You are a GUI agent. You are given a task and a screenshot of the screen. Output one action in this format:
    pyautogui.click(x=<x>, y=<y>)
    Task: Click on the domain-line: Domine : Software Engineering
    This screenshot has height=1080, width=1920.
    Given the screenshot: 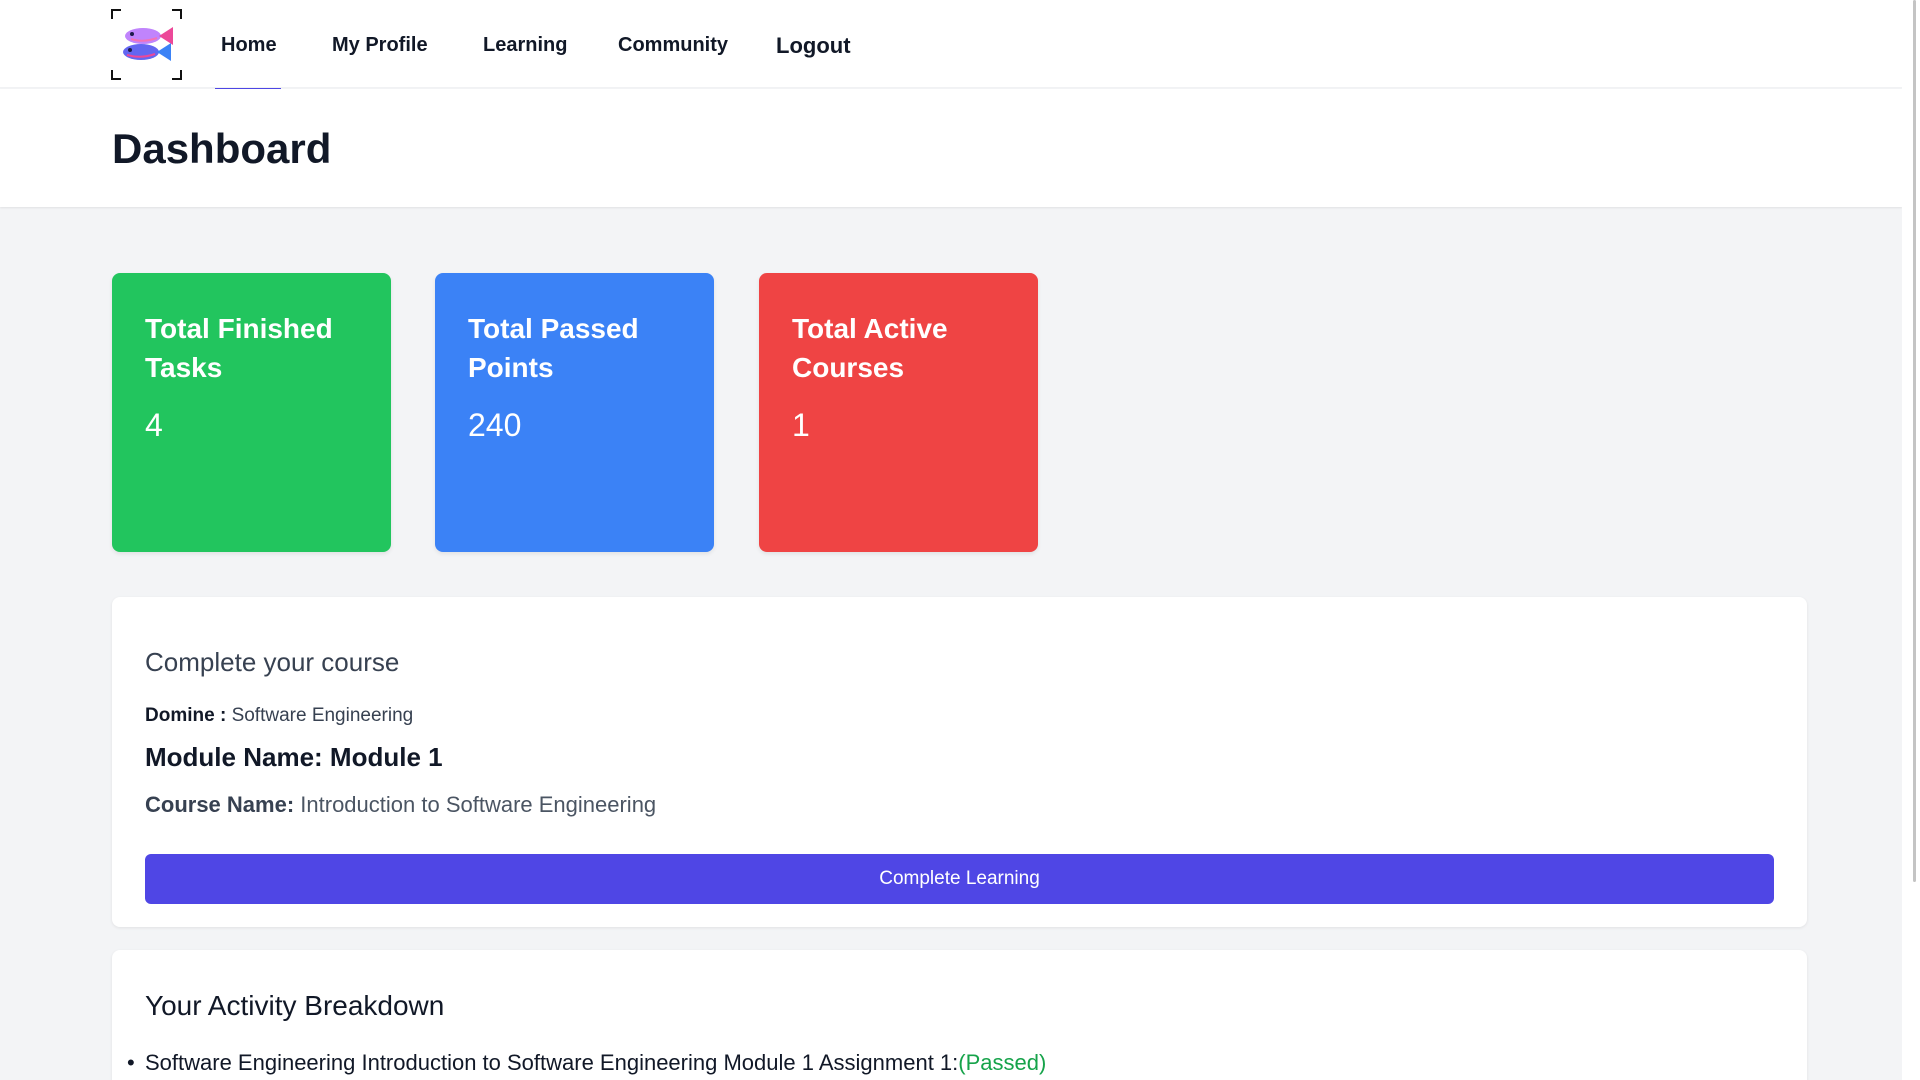 What is the action you would take?
    pyautogui.click(x=279, y=716)
    